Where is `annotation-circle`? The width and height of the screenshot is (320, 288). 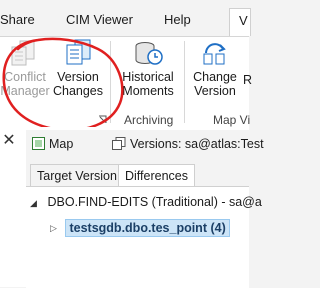 annotation-circle is located at coordinates (63, 84).